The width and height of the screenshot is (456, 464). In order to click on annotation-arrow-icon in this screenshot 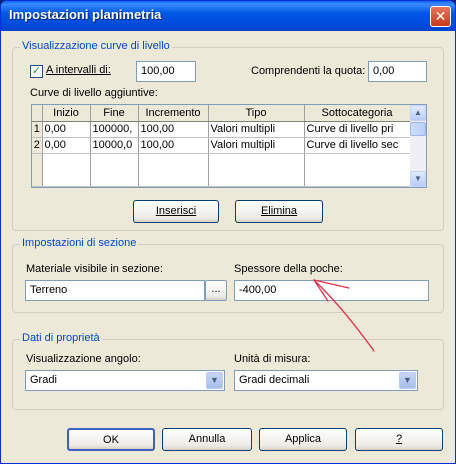, I will do `click(344, 315)`.